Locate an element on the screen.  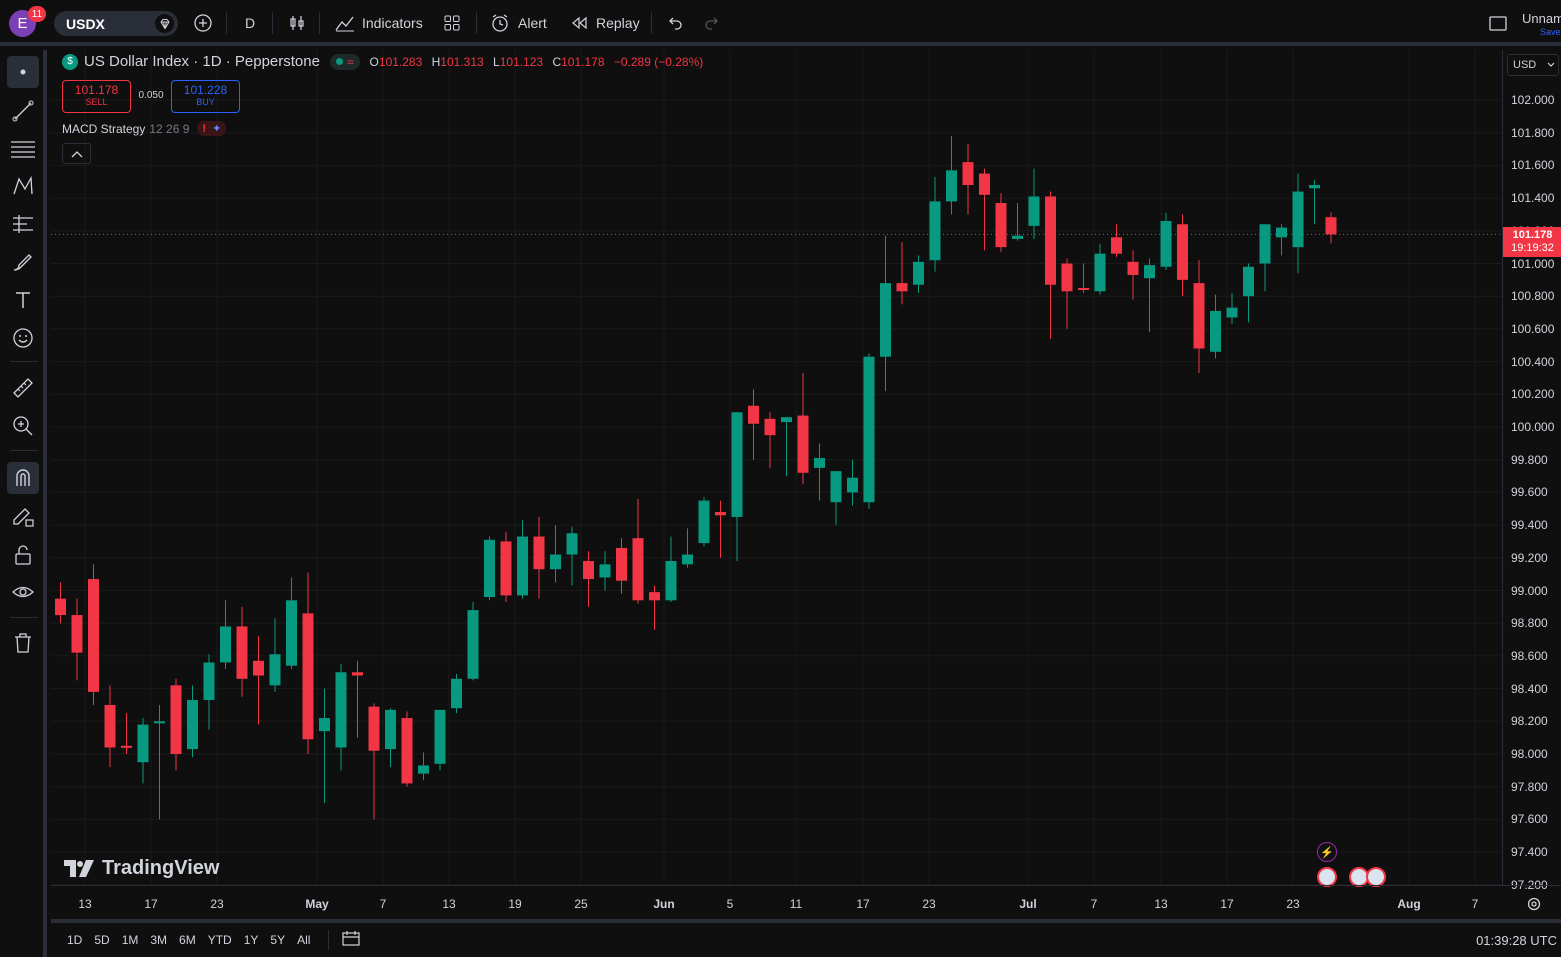
save-status: Save is located at coordinates (1550, 32).